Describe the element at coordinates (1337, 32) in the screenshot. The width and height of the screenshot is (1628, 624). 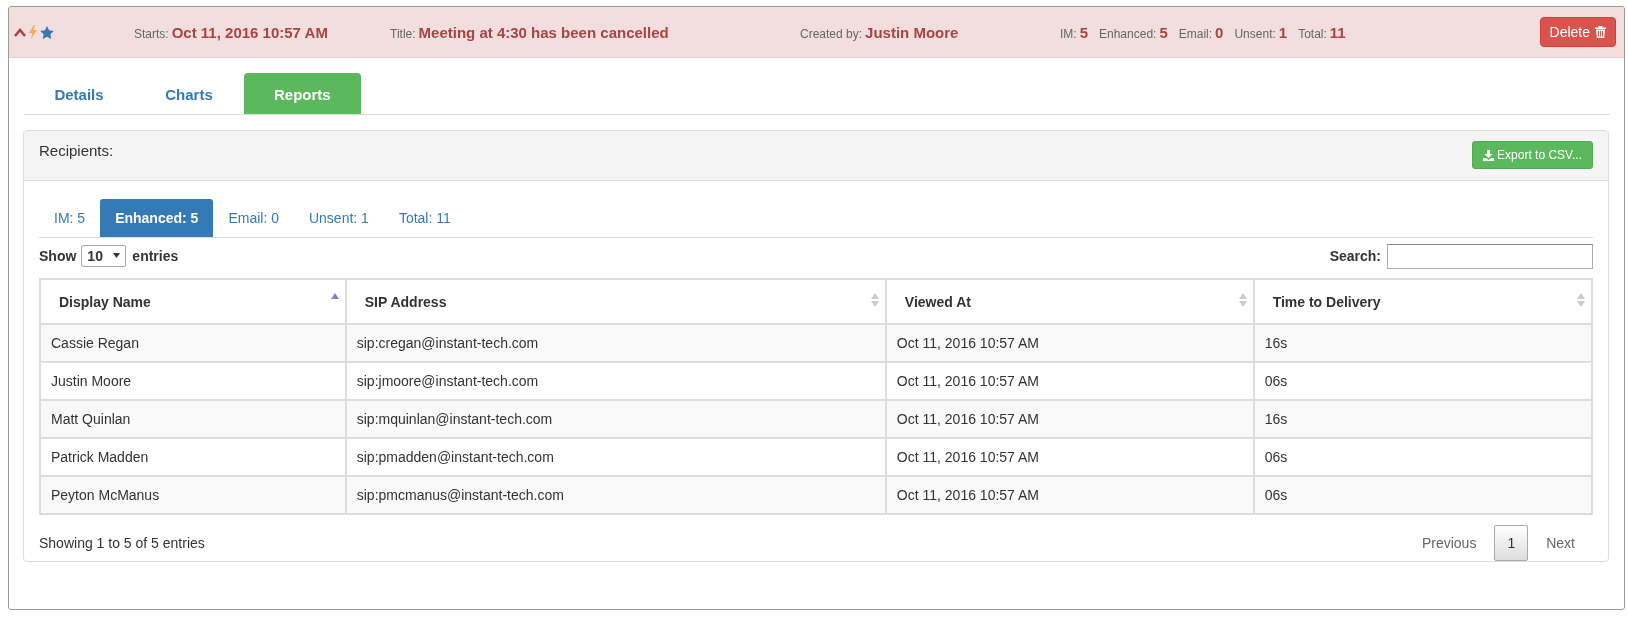
I see `count-value: 11` at that location.